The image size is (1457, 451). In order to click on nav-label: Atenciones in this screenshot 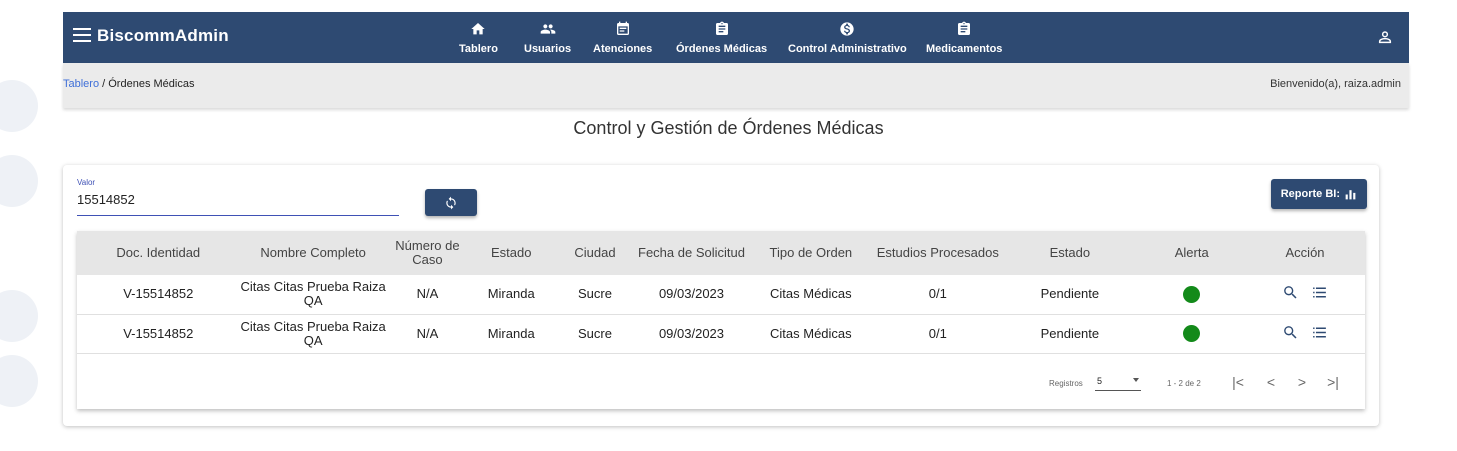, I will do `click(623, 48)`.